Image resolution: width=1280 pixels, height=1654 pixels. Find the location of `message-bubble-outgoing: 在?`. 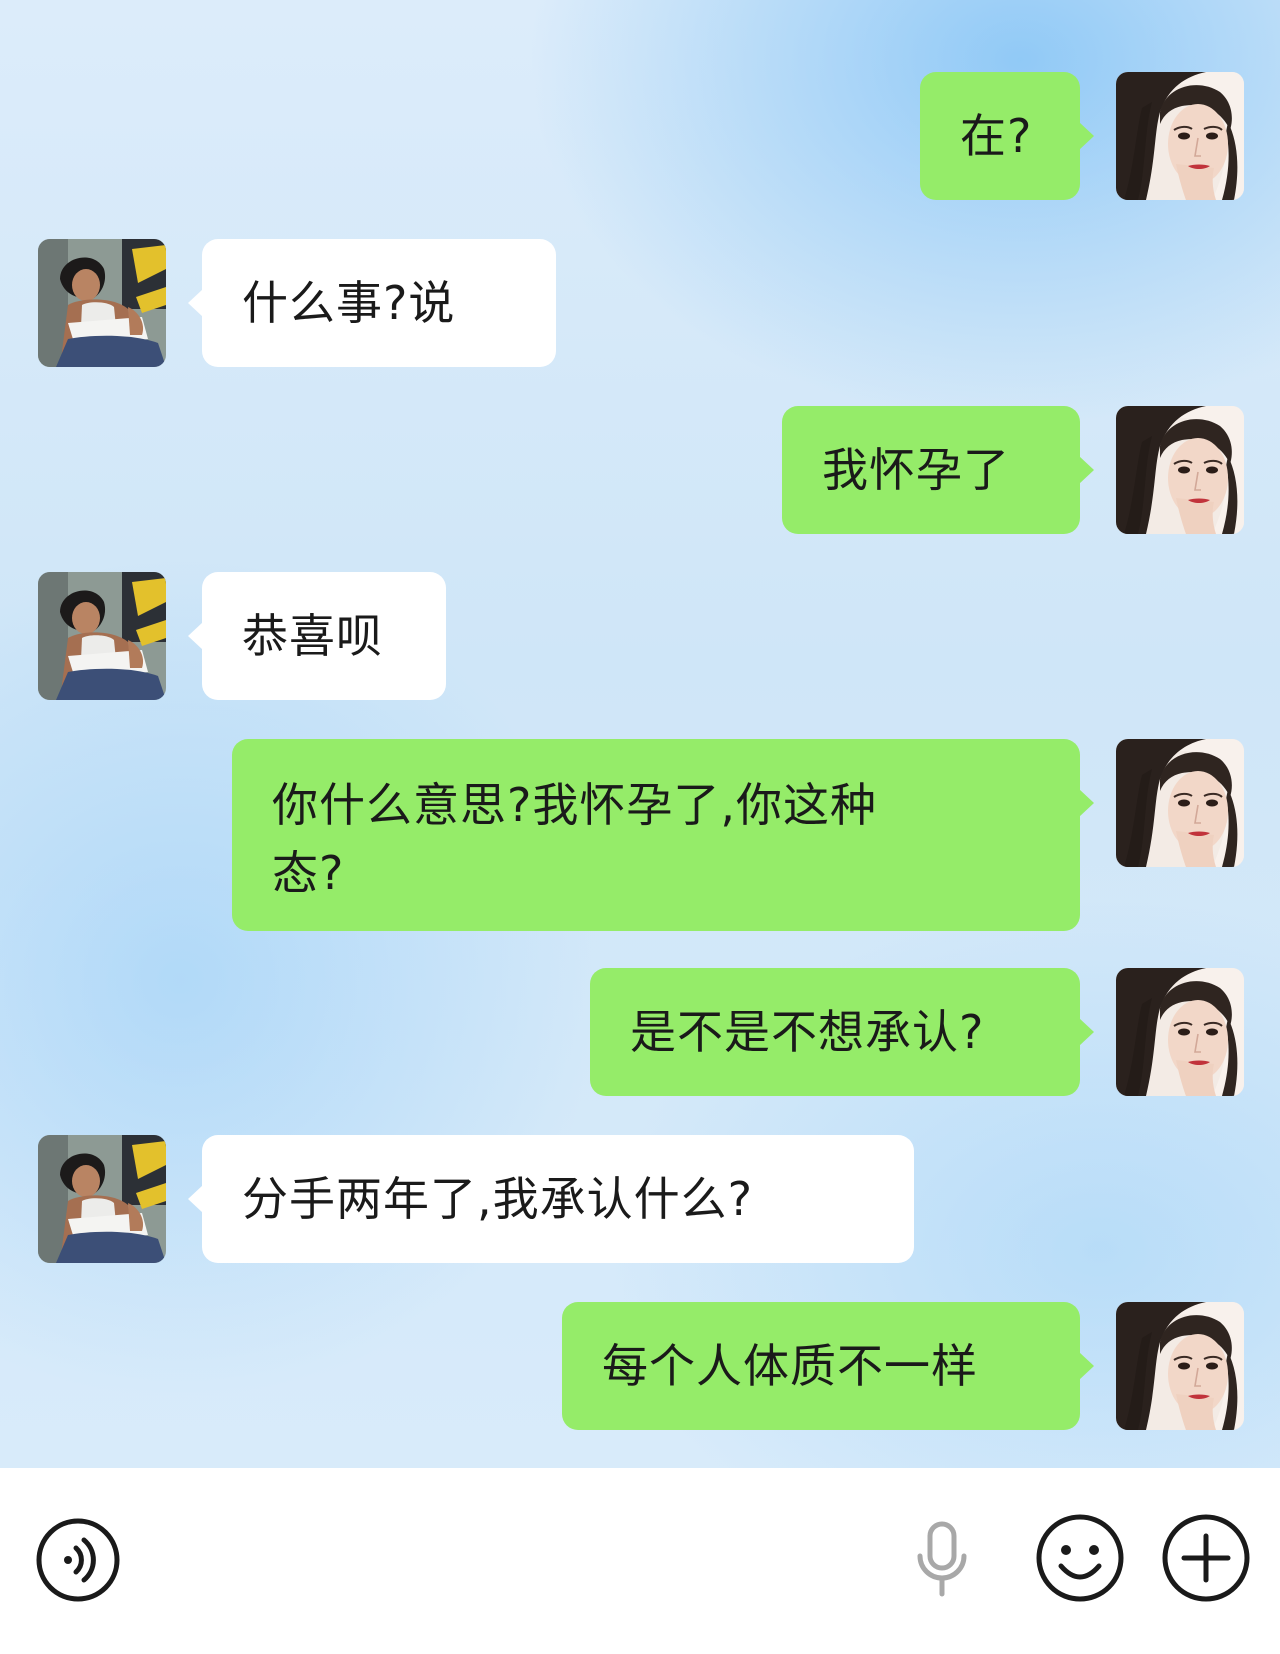

message-bubble-outgoing: 在? is located at coordinates (1007, 136).